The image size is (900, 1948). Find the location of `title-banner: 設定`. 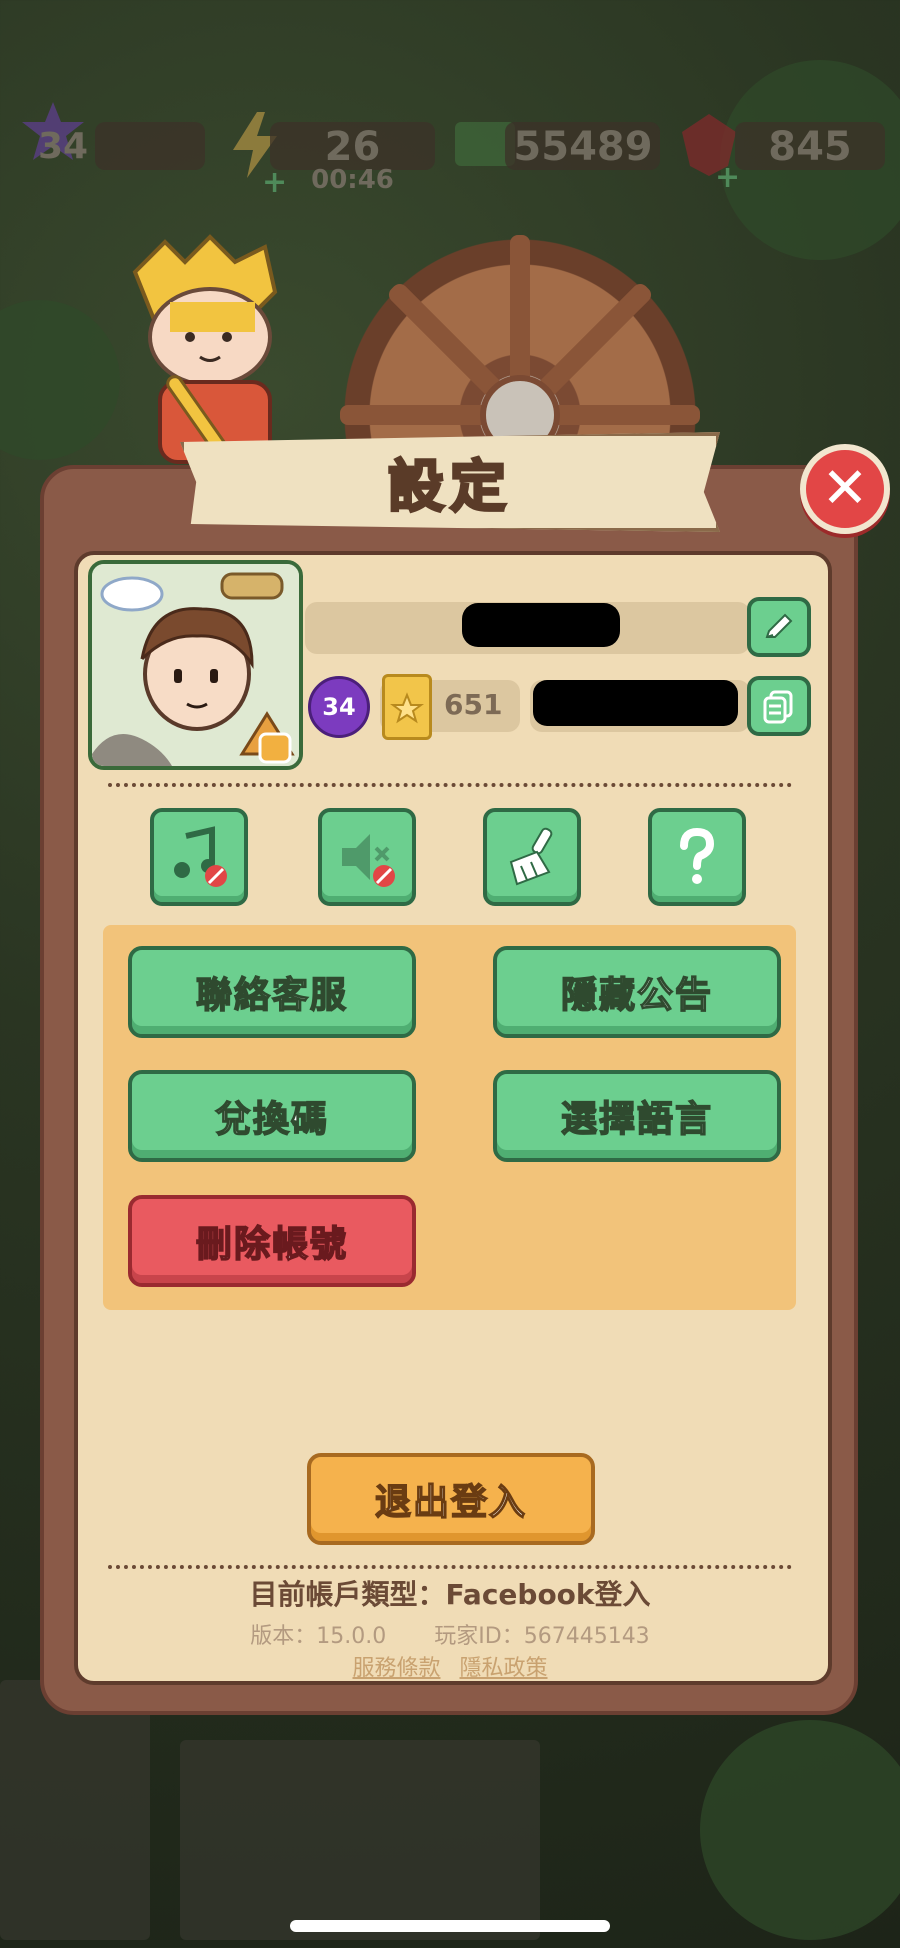

title-banner: 設定 is located at coordinates (450, 482).